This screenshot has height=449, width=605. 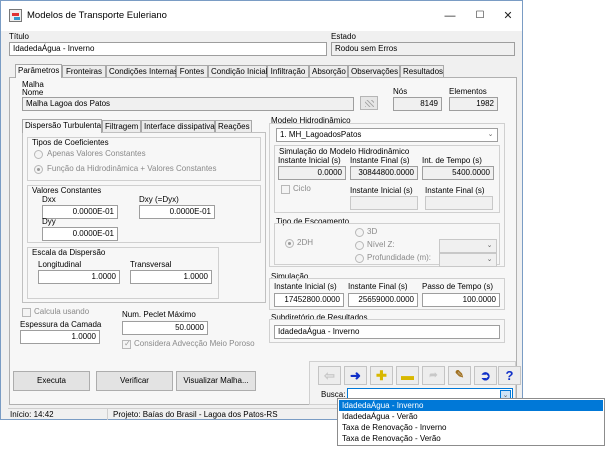 I want to click on hidro-fin-label: Instante Final (s), so click(x=380, y=160).